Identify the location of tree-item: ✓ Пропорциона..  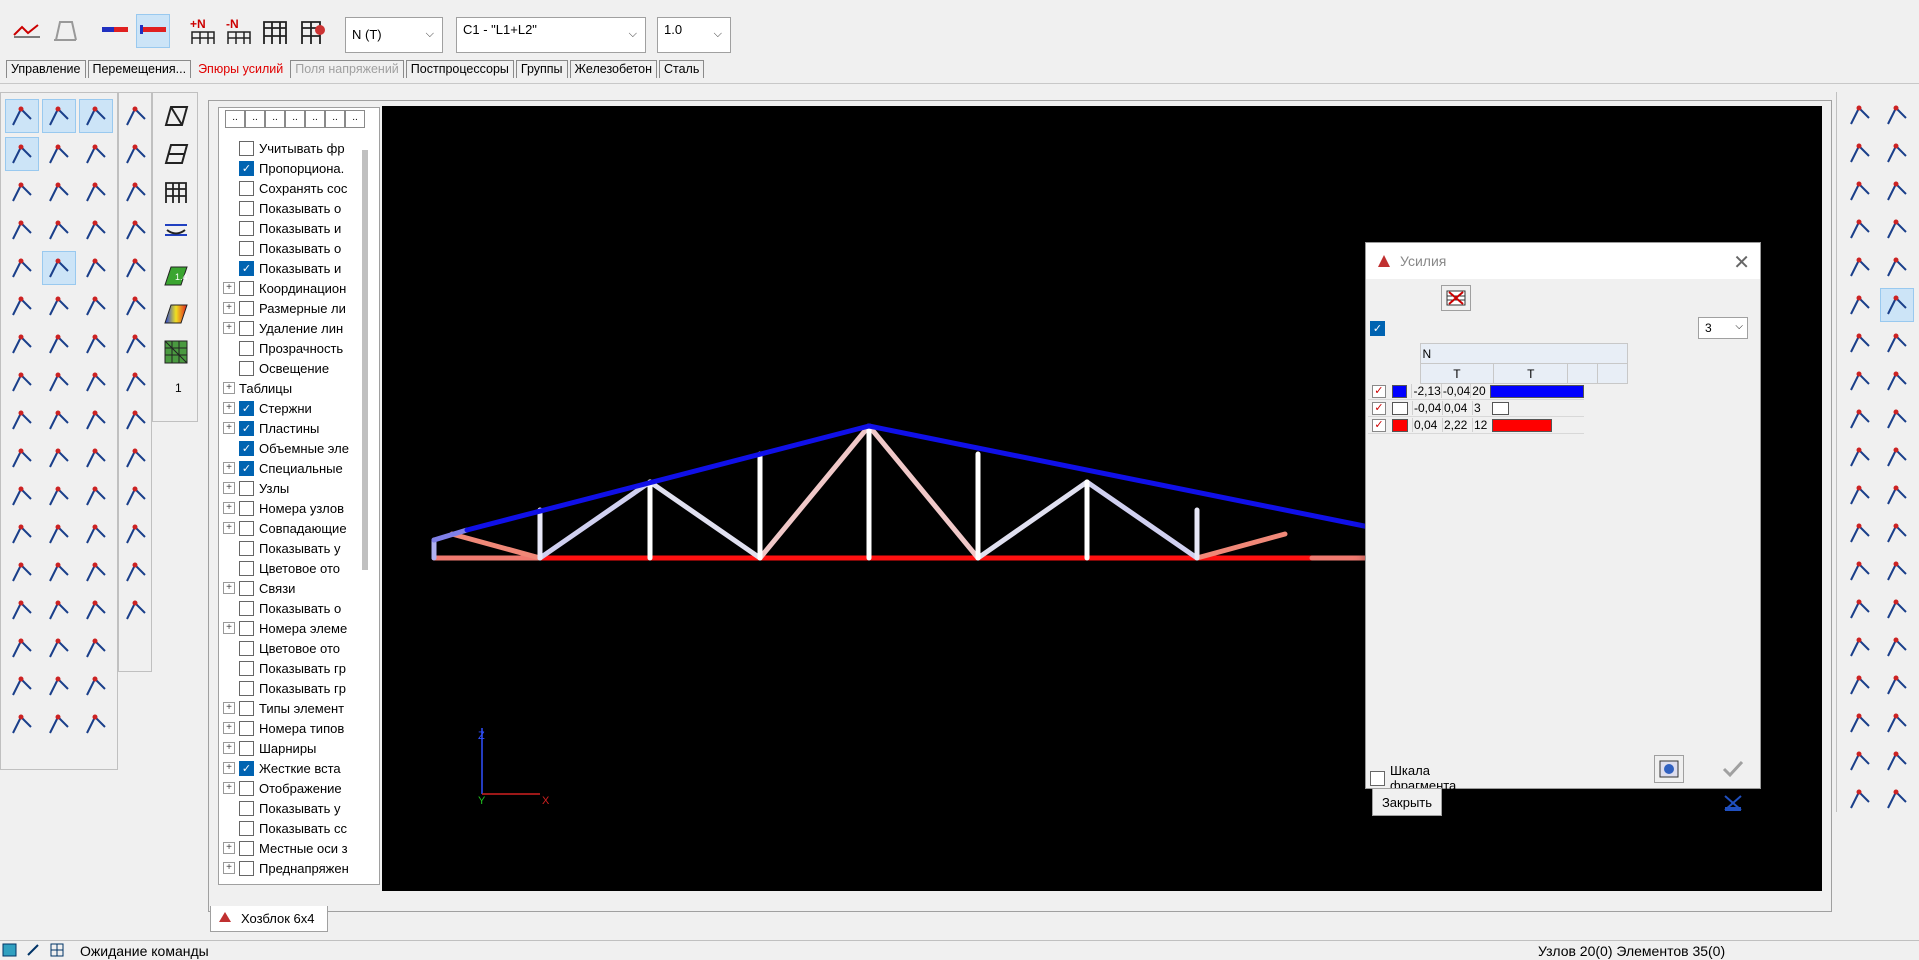
(297, 168).